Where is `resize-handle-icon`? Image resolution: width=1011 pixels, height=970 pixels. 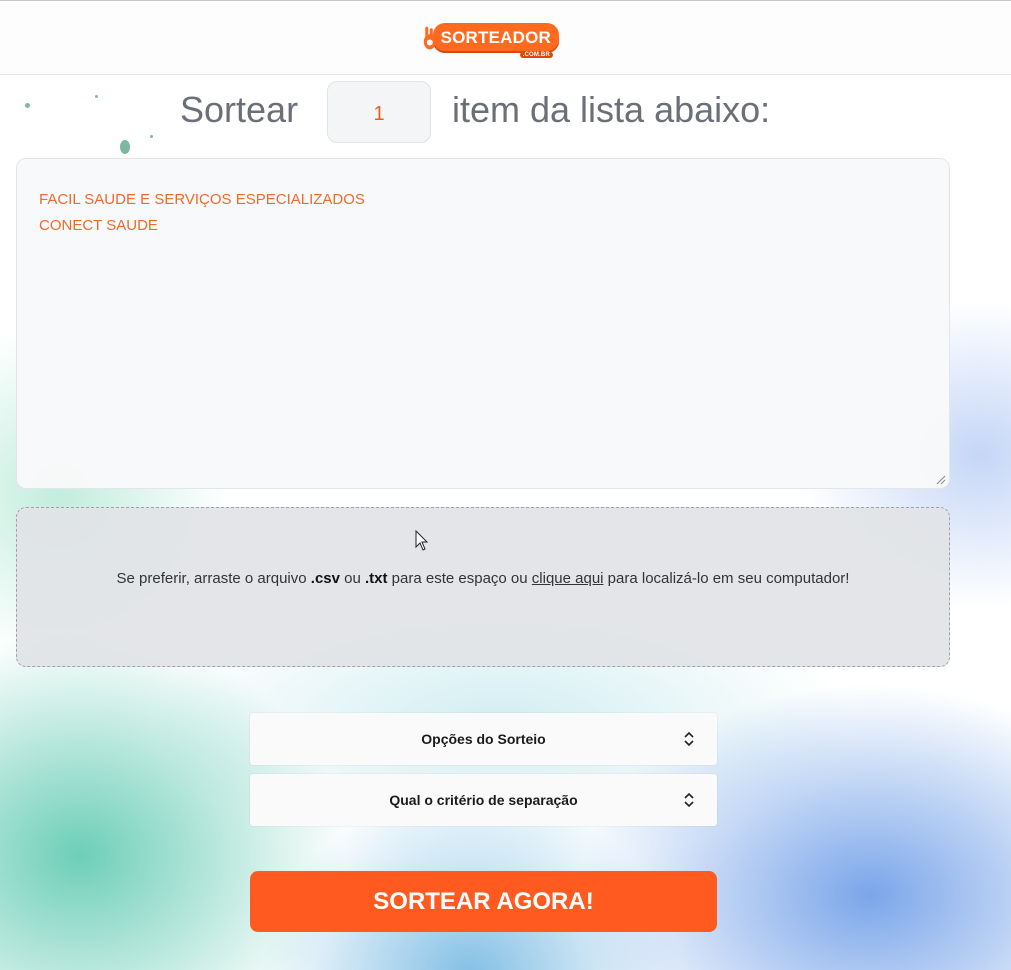 resize-handle-icon is located at coordinates (941, 480).